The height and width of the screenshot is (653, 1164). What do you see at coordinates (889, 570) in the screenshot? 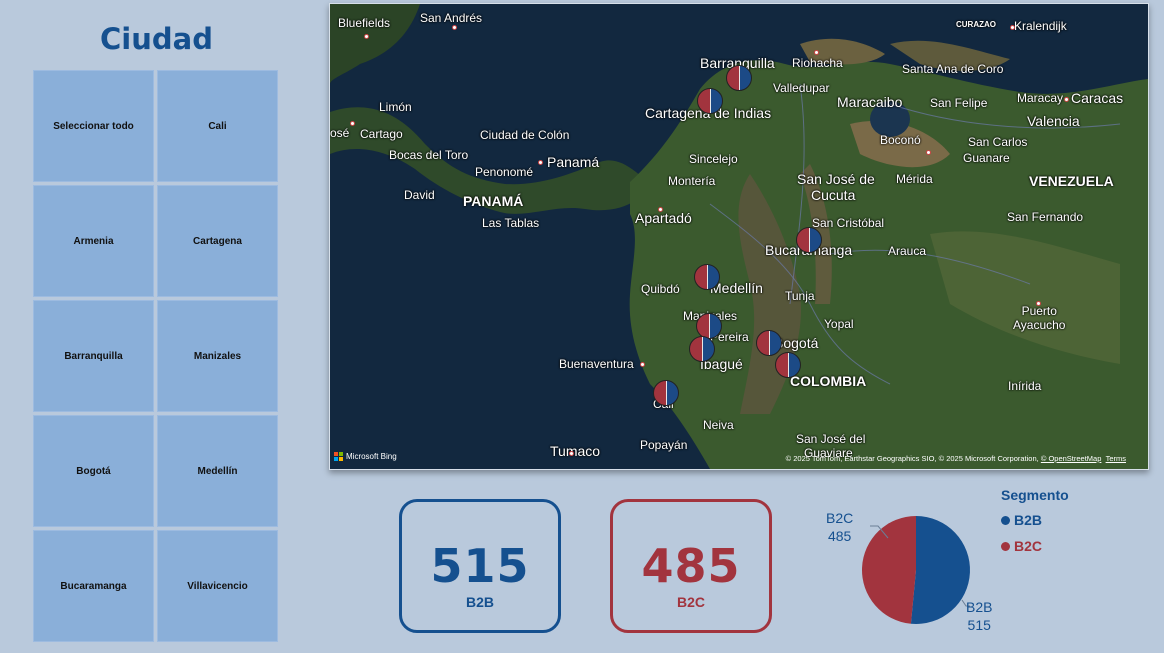
I see `pie-slice-b2c` at bounding box center [889, 570].